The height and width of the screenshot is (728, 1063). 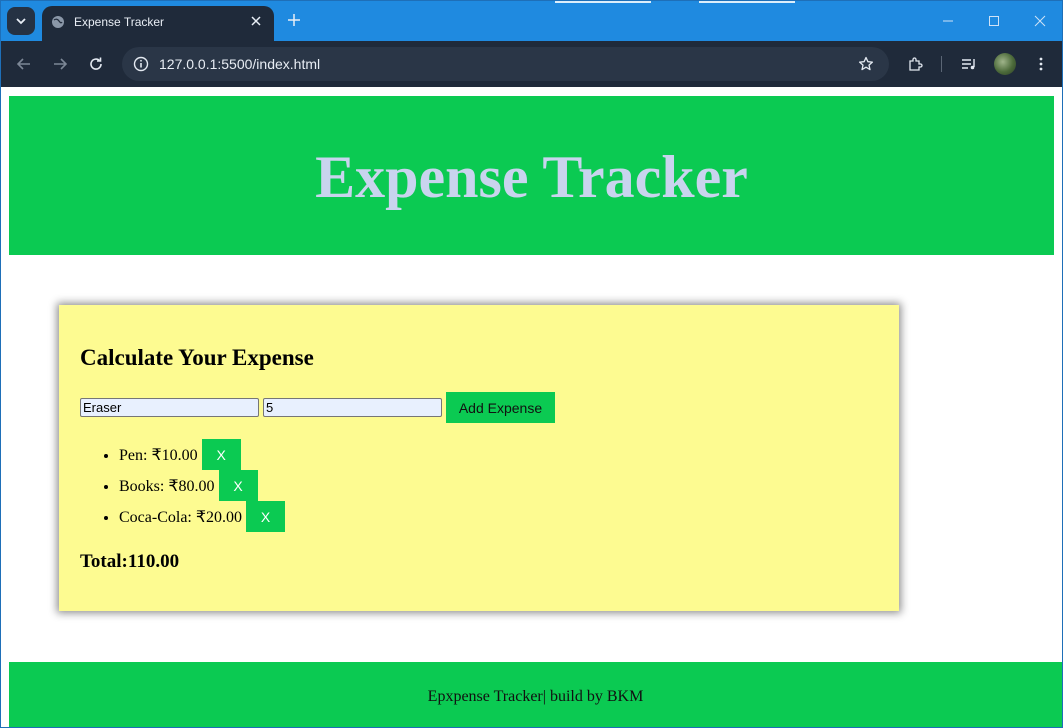 What do you see at coordinates (167, 486) in the screenshot?
I see `expense-item-text: Books: ₹80.00` at bounding box center [167, 486].